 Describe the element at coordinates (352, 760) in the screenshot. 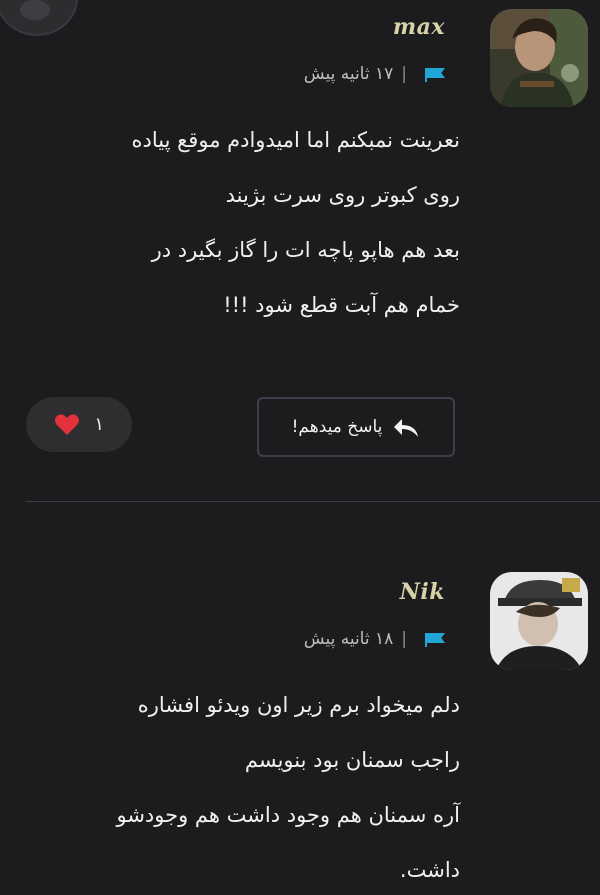

I see `comment-line: راجب سمنان بود بنویسم` at that location.